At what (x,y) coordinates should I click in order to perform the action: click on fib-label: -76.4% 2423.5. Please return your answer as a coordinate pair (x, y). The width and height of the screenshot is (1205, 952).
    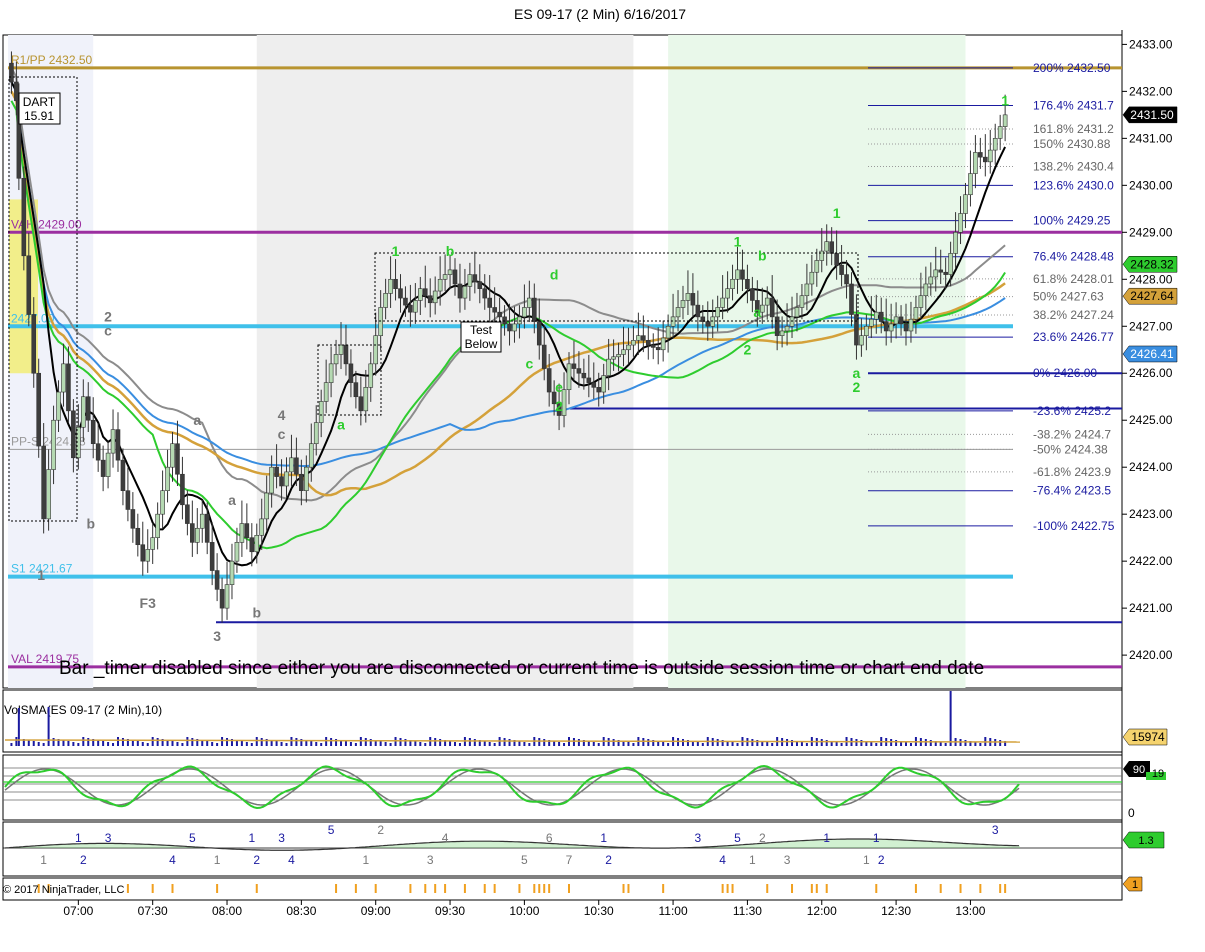
    Looking at the image, I should click on (1072, 491).